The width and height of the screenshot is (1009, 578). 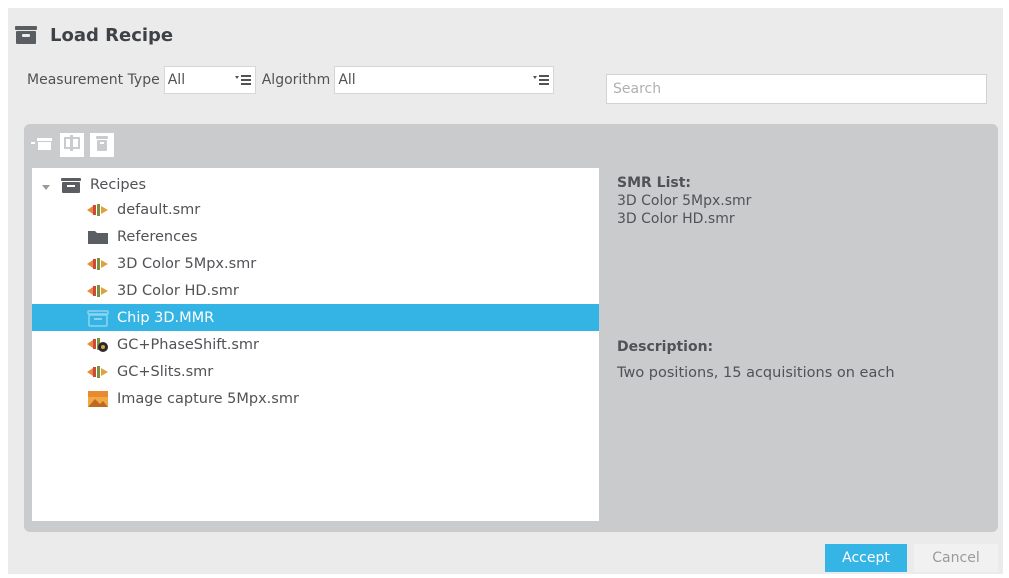 I want to click on tree-item-label: GC+Slits.smr, so click(x=165, y=371).